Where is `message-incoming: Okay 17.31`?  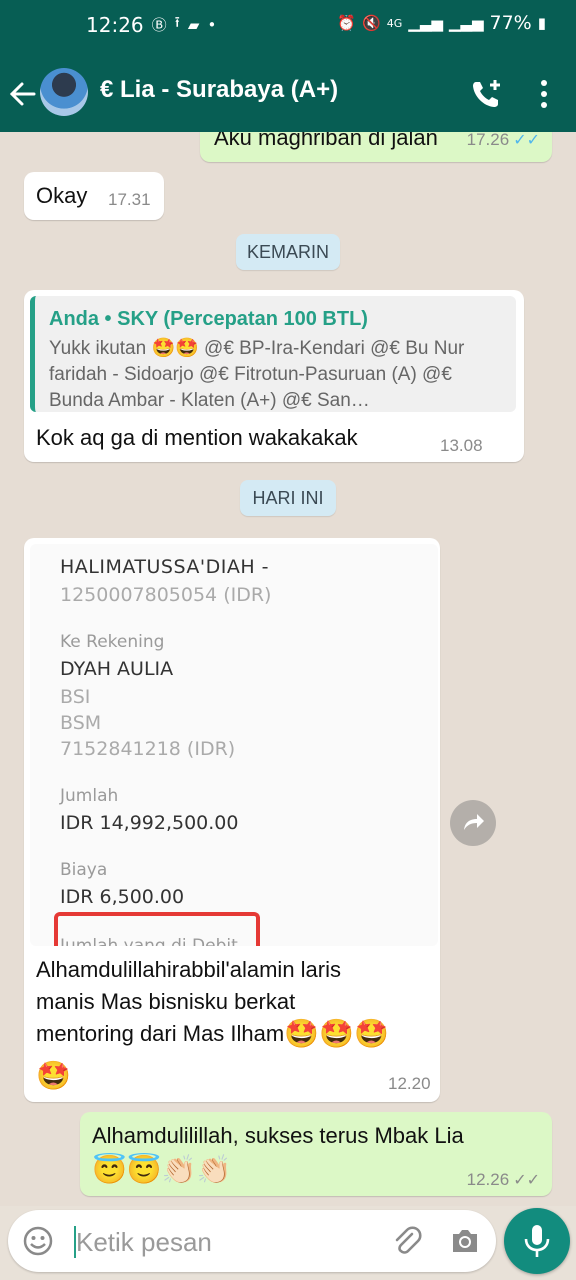 message-incoming: Okay 17.31 is located at coordinates (94, 196).